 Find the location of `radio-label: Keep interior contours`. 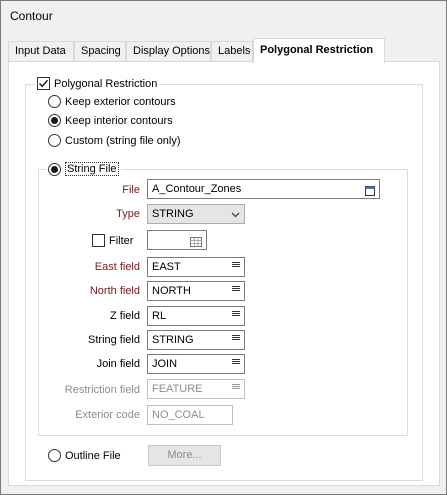

radio-label: Keep interior contours is located at coordinates (119, 120).